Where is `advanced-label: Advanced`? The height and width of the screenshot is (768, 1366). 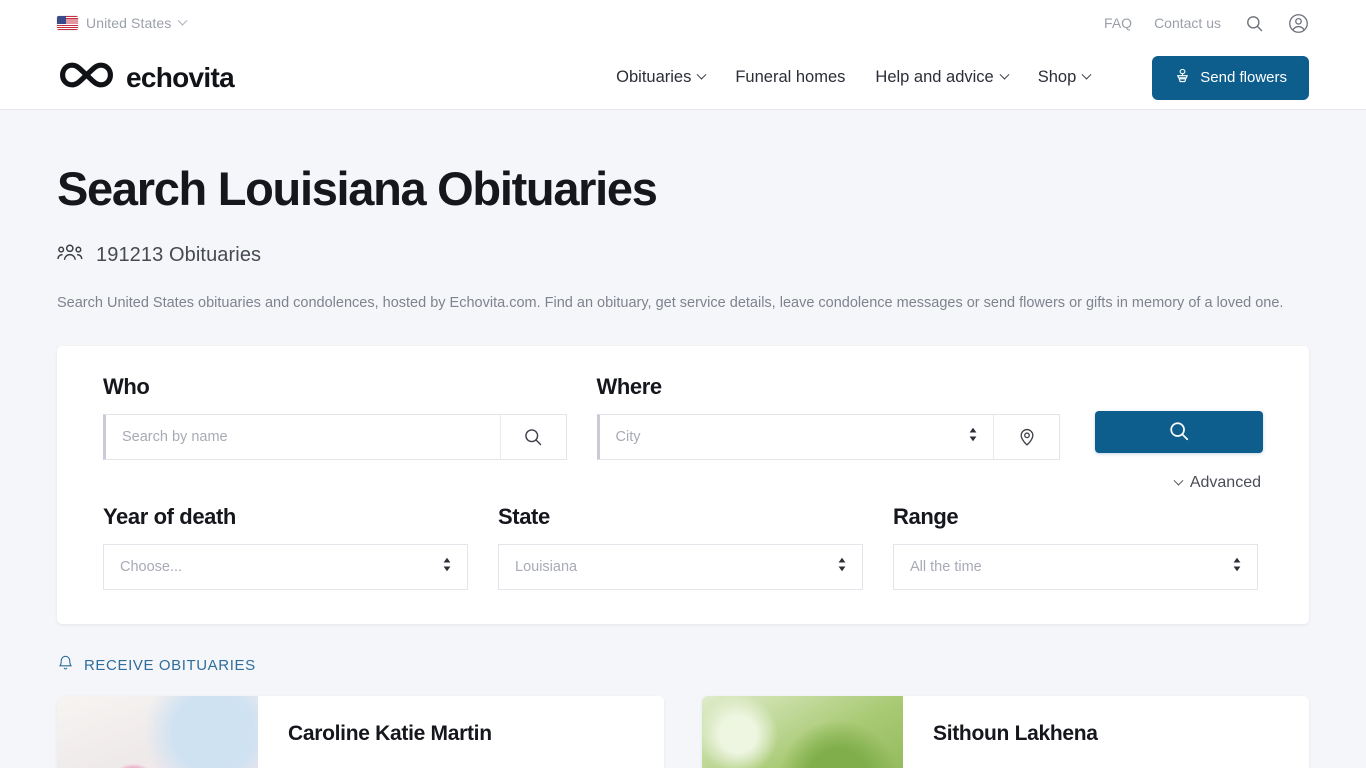 advanced-label: Advanced is located at coordinates (1225, 483).